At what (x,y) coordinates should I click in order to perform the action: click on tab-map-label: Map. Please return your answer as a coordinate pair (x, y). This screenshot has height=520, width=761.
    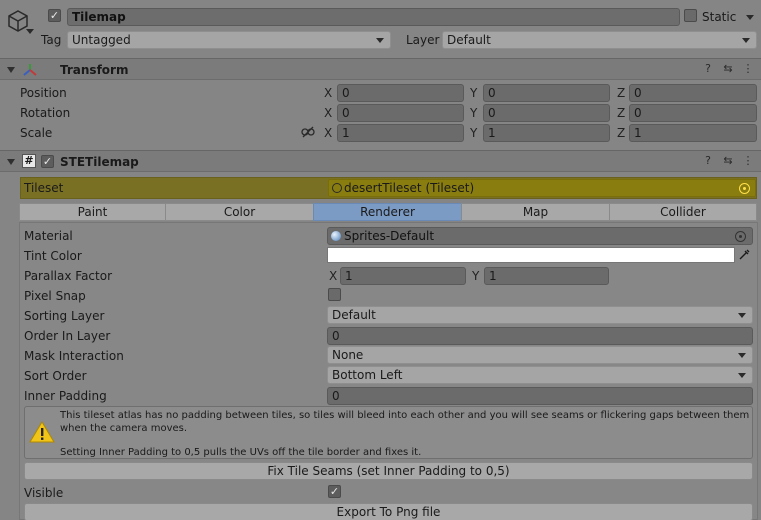
    Looking at the image, I should click on (535, 212).